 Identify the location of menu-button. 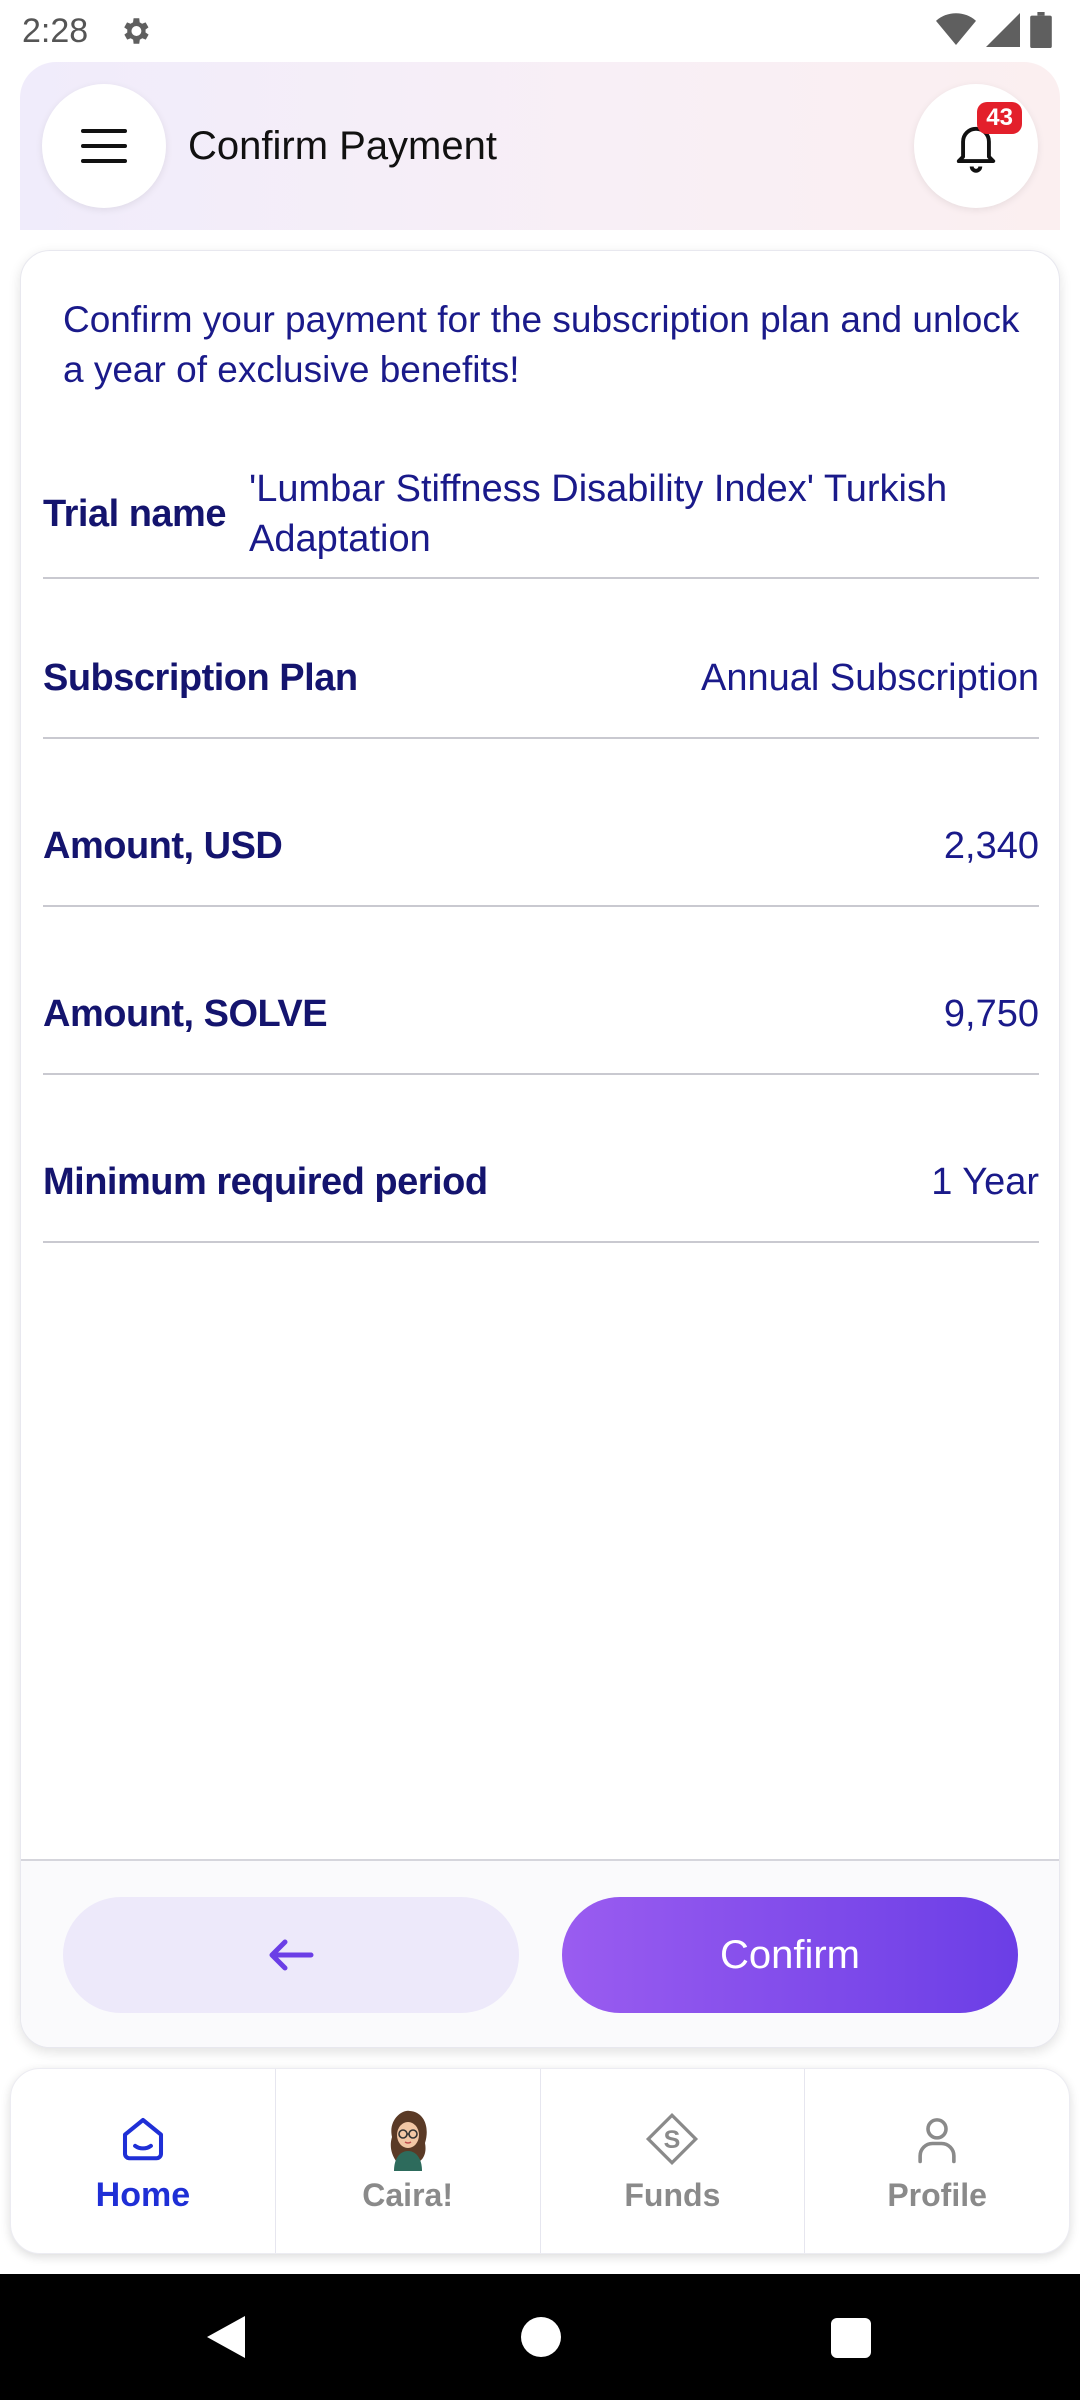
(104, 146).